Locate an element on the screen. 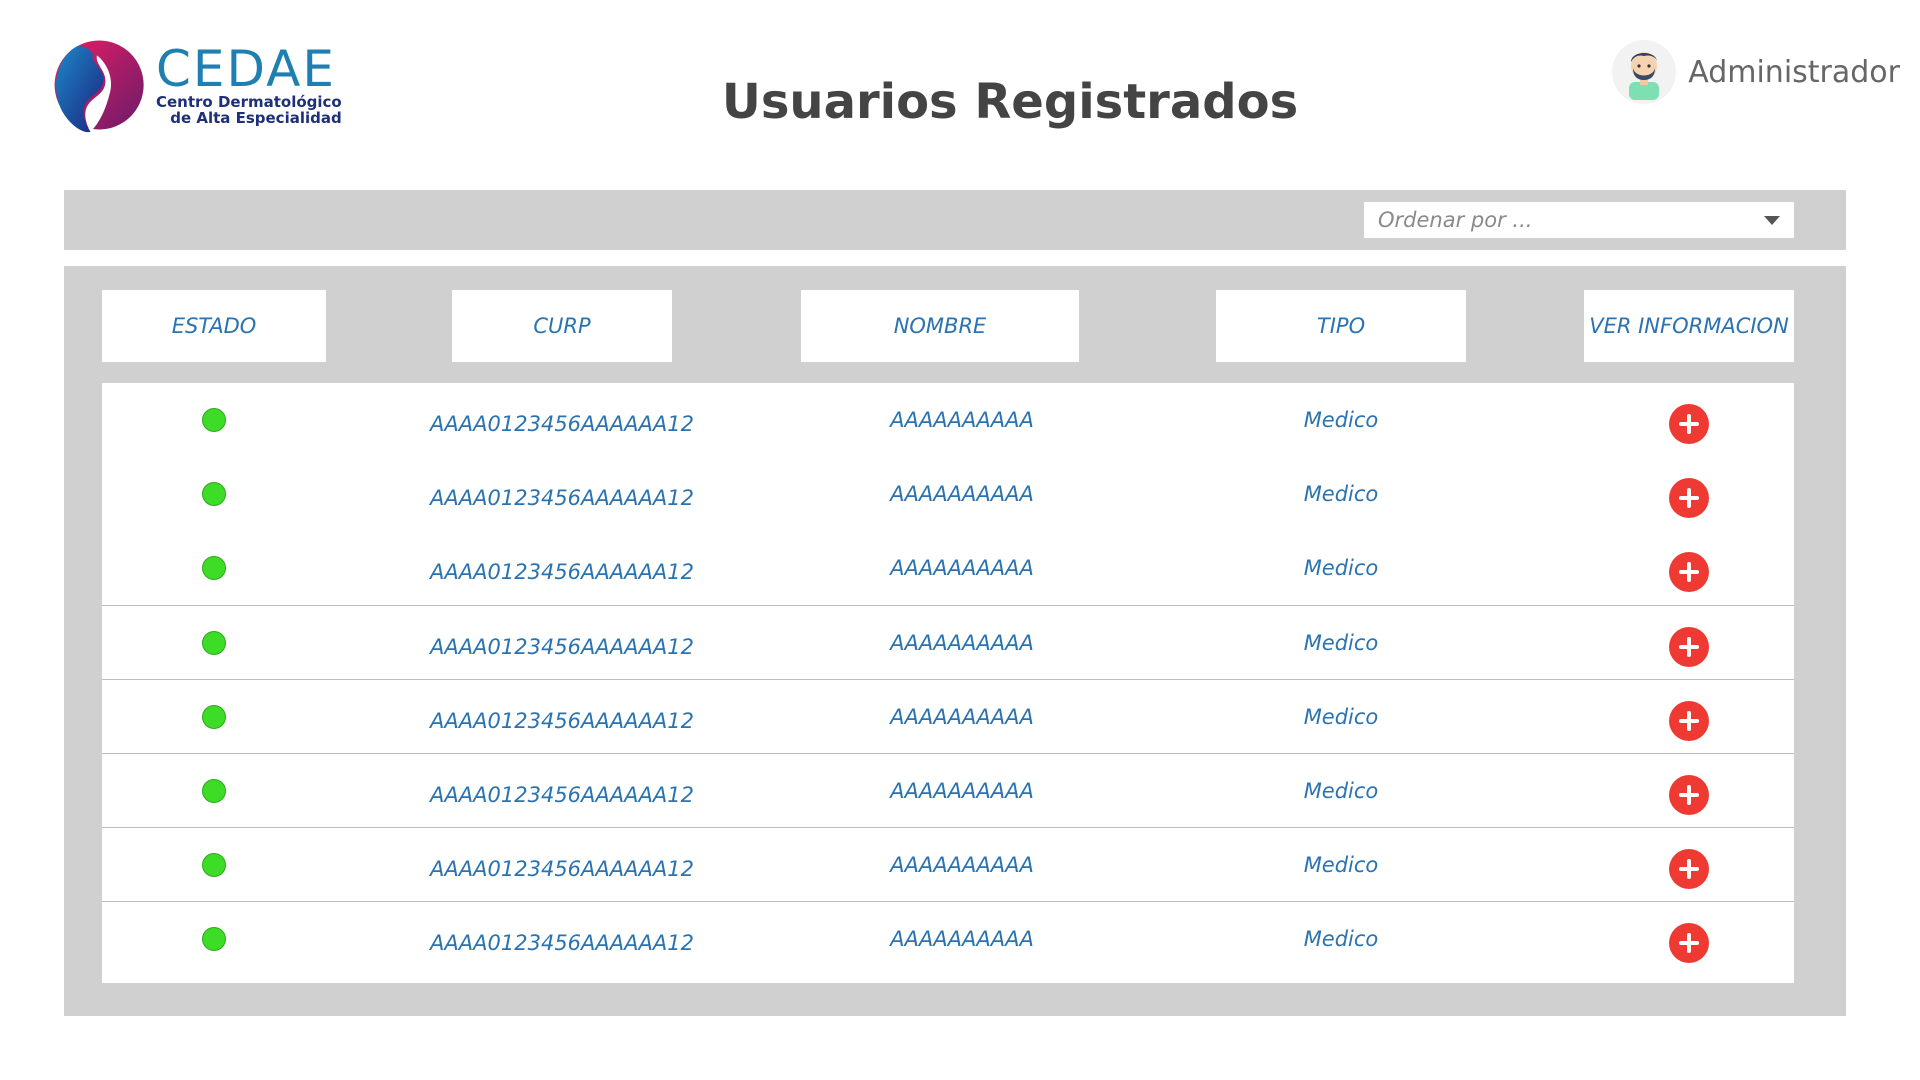 This screenshot has width=1920, height=1080. column-header-estado: ESTADO is located at coordinates (214, 326).